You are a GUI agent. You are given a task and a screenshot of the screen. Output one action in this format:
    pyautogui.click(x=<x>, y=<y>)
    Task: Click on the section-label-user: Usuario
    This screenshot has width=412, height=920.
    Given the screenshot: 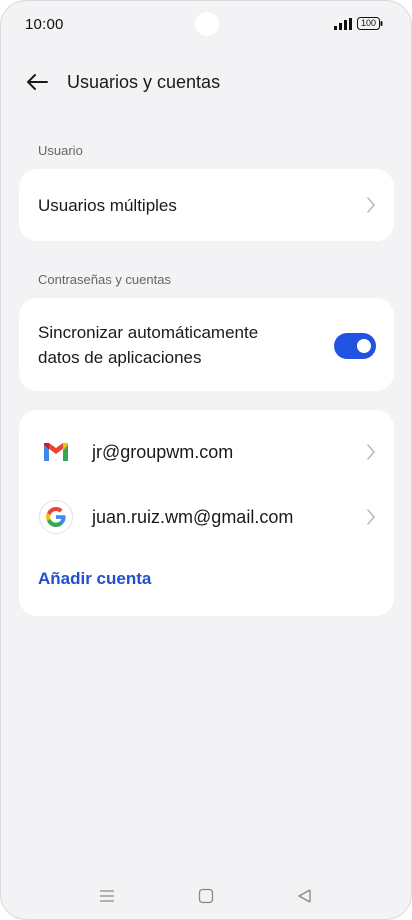 What is the action you would take?
    pyautogui.click(x=60, y=150)
    